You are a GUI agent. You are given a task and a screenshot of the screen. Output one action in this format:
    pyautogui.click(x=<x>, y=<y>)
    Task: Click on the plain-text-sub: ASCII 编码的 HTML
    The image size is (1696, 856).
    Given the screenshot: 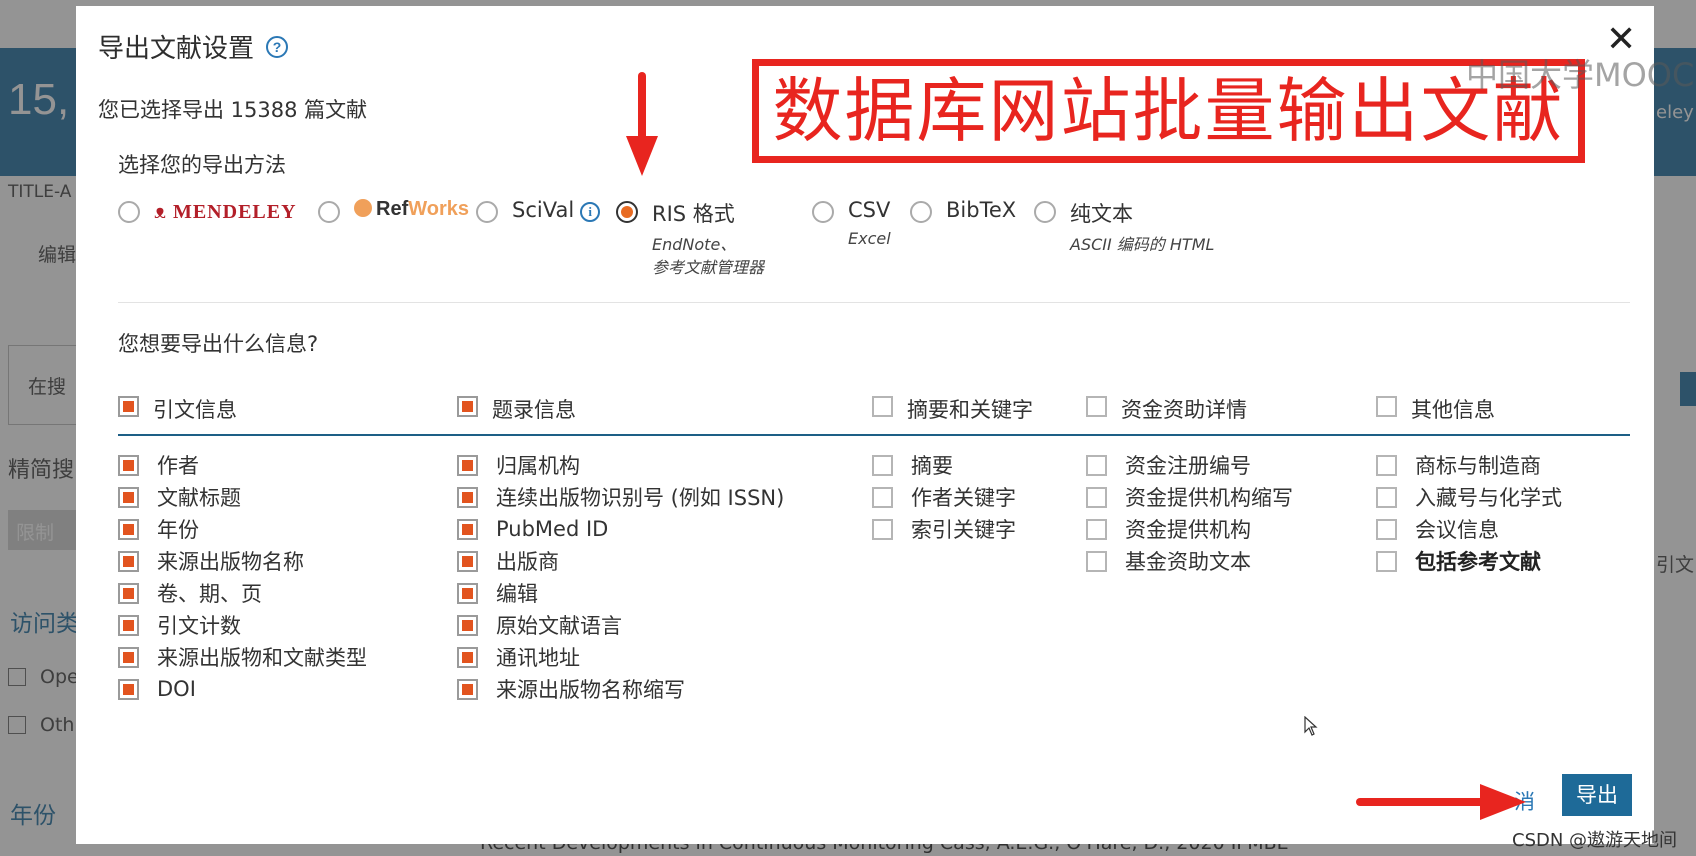 What is the action you would take?
    pyautogui.click(x=1142, y=244)
    